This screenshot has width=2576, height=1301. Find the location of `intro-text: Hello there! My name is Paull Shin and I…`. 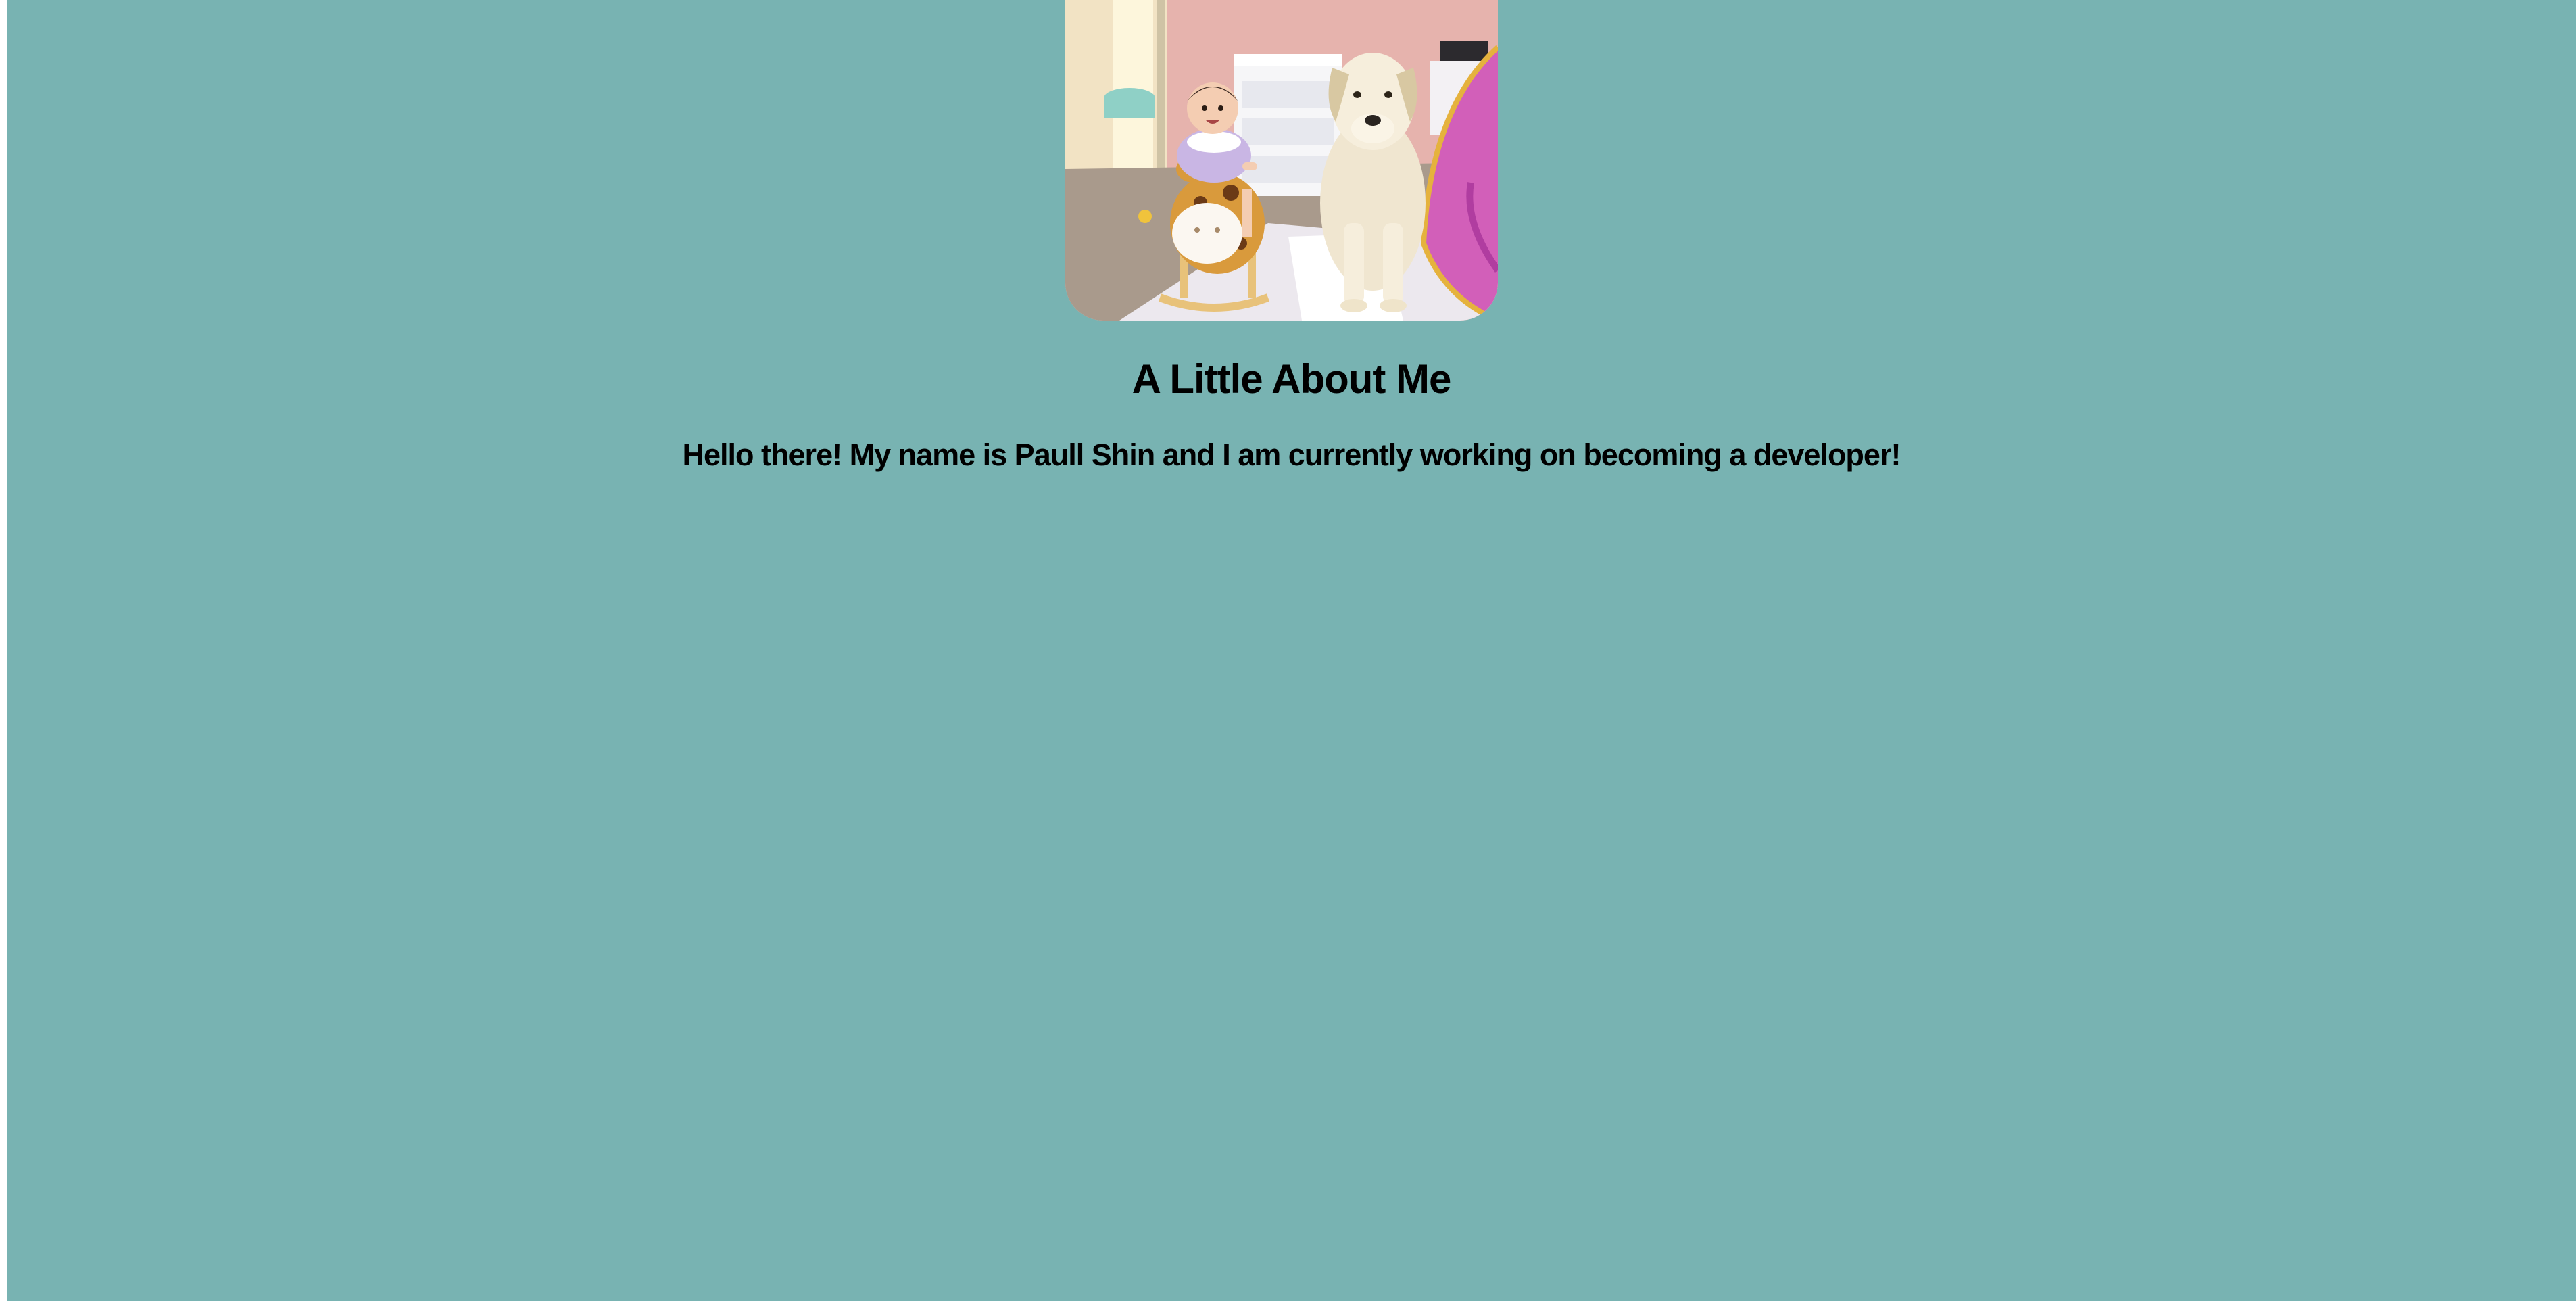

intro-text: Hello there! My name is Paull Shin and I… is located at coordinates (1291, 454).